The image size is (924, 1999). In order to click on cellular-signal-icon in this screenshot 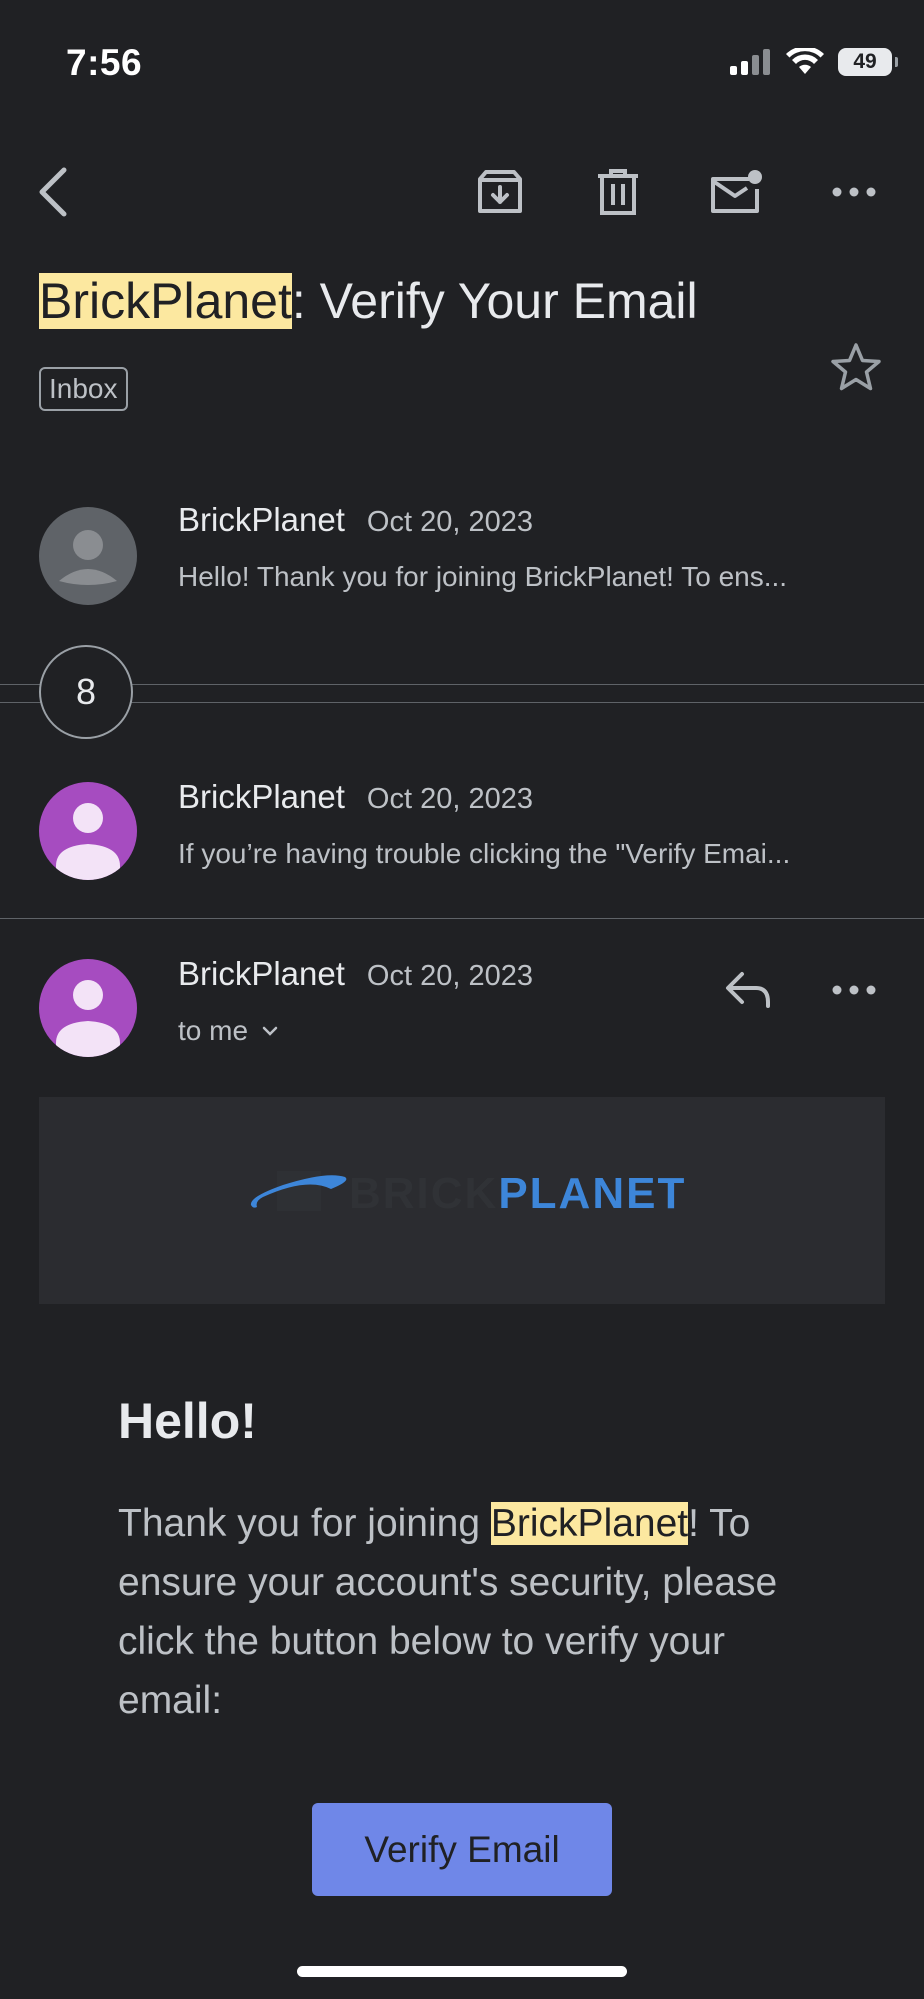, I will do `click(750, 62)`.